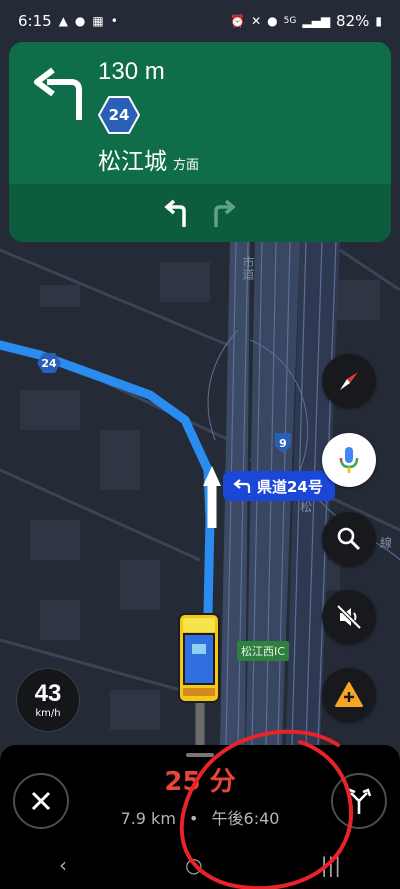 The width and height of the screenshot is (400, 889). What do you see at coordinates (98, 21) in the screenshot?
I see `calendar-icon: ▦` at bounding box center [98, 21].